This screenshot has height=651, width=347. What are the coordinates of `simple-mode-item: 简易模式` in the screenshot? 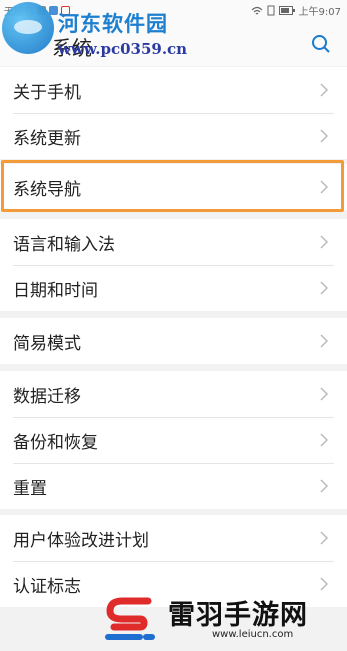 It's located at (173, 341).